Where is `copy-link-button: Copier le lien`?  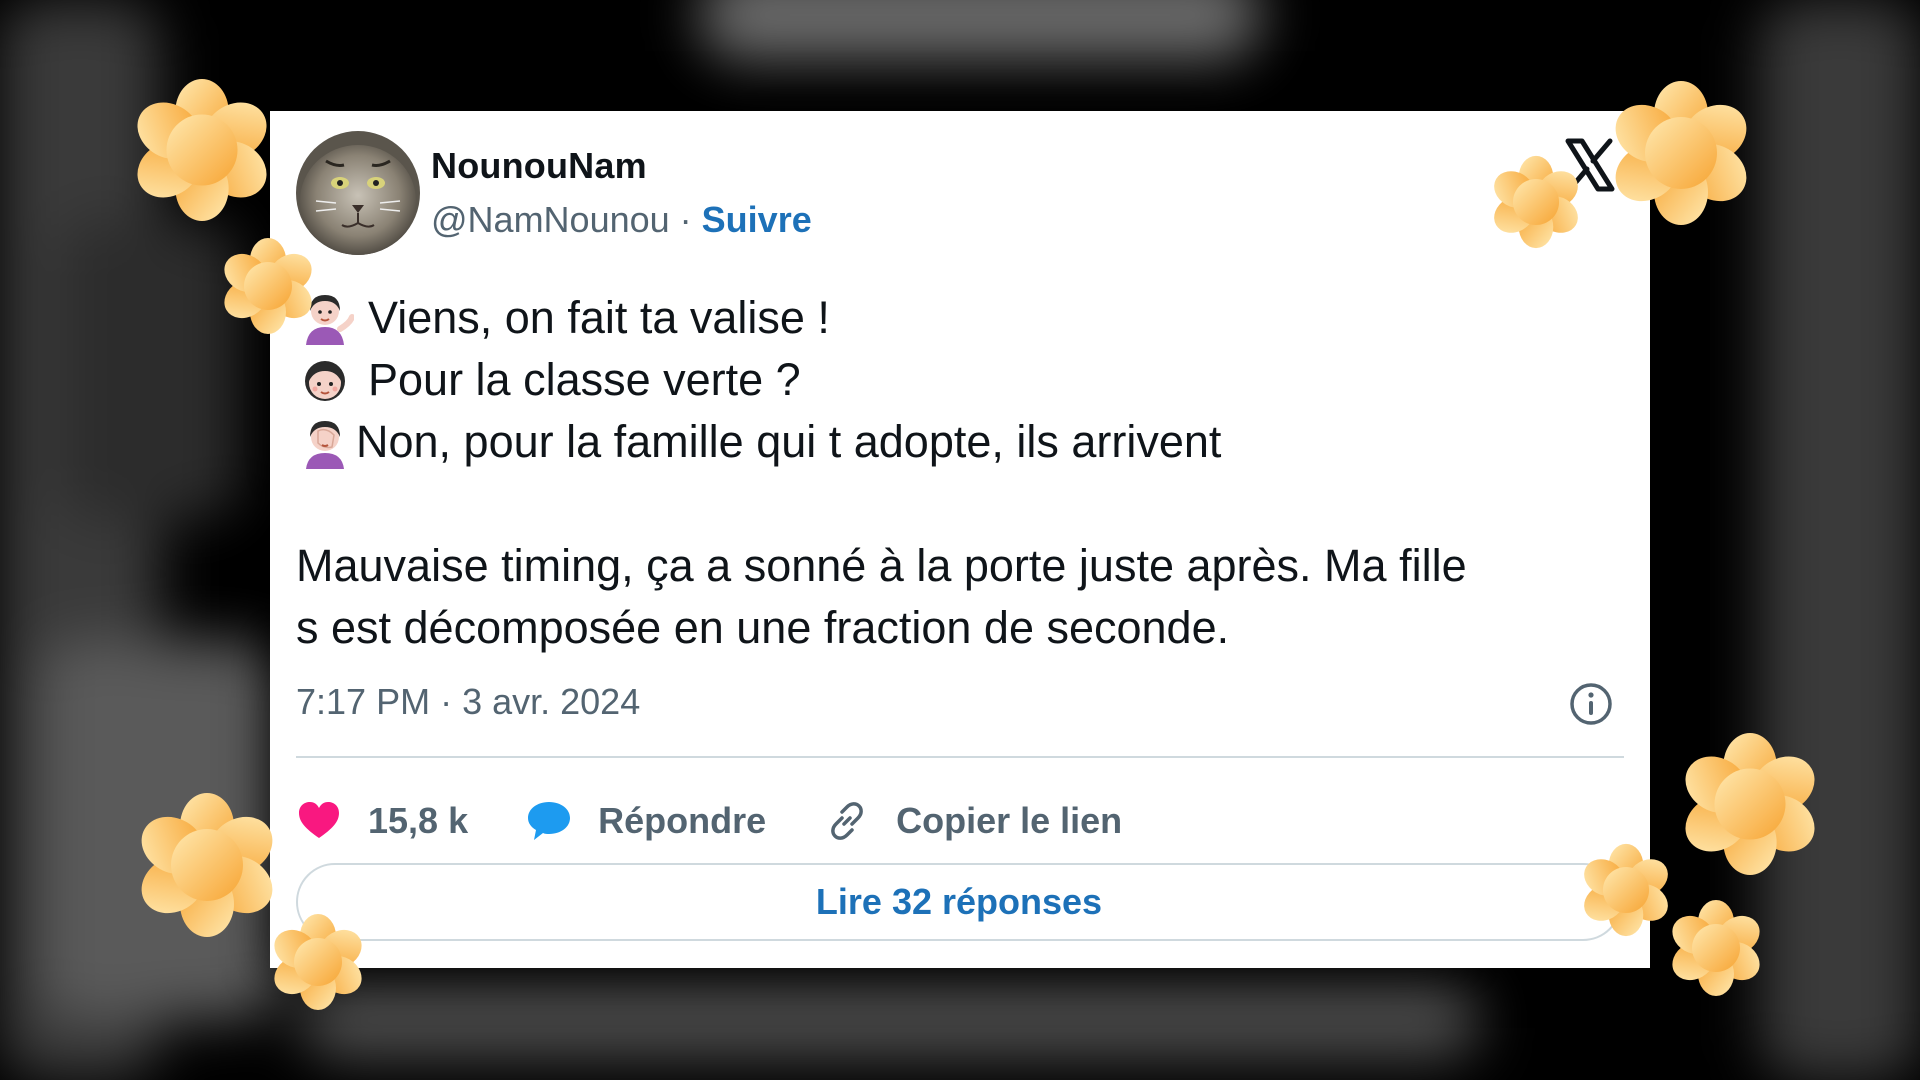 copy-link-button: Copier le lien is located at coordinates (973, 821).